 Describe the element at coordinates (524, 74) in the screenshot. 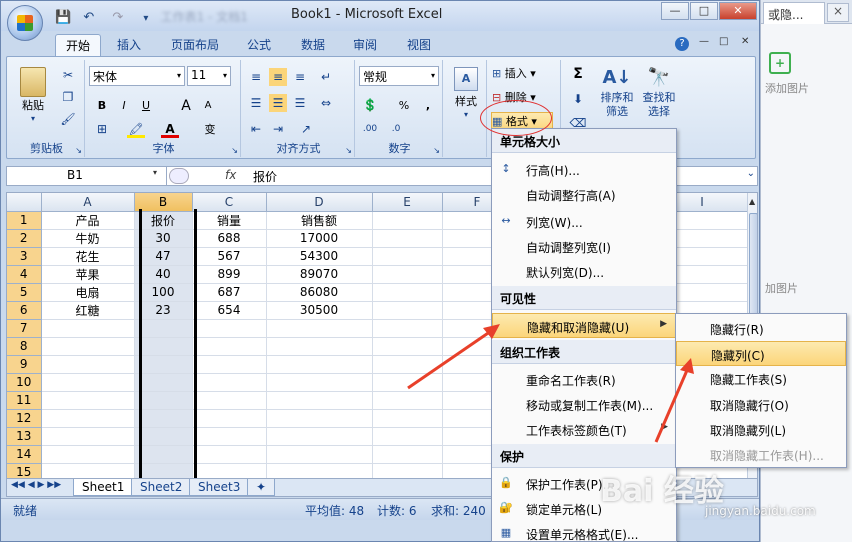

I see `insert-cells-button: ⊞ 插入 ▾` at that location.